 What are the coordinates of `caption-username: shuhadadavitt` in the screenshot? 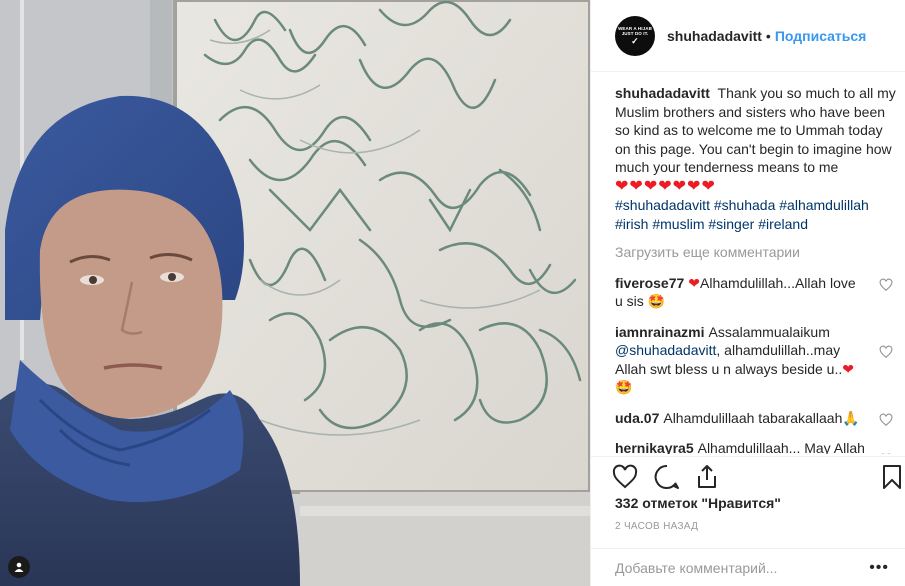 It's located at (662, 93).